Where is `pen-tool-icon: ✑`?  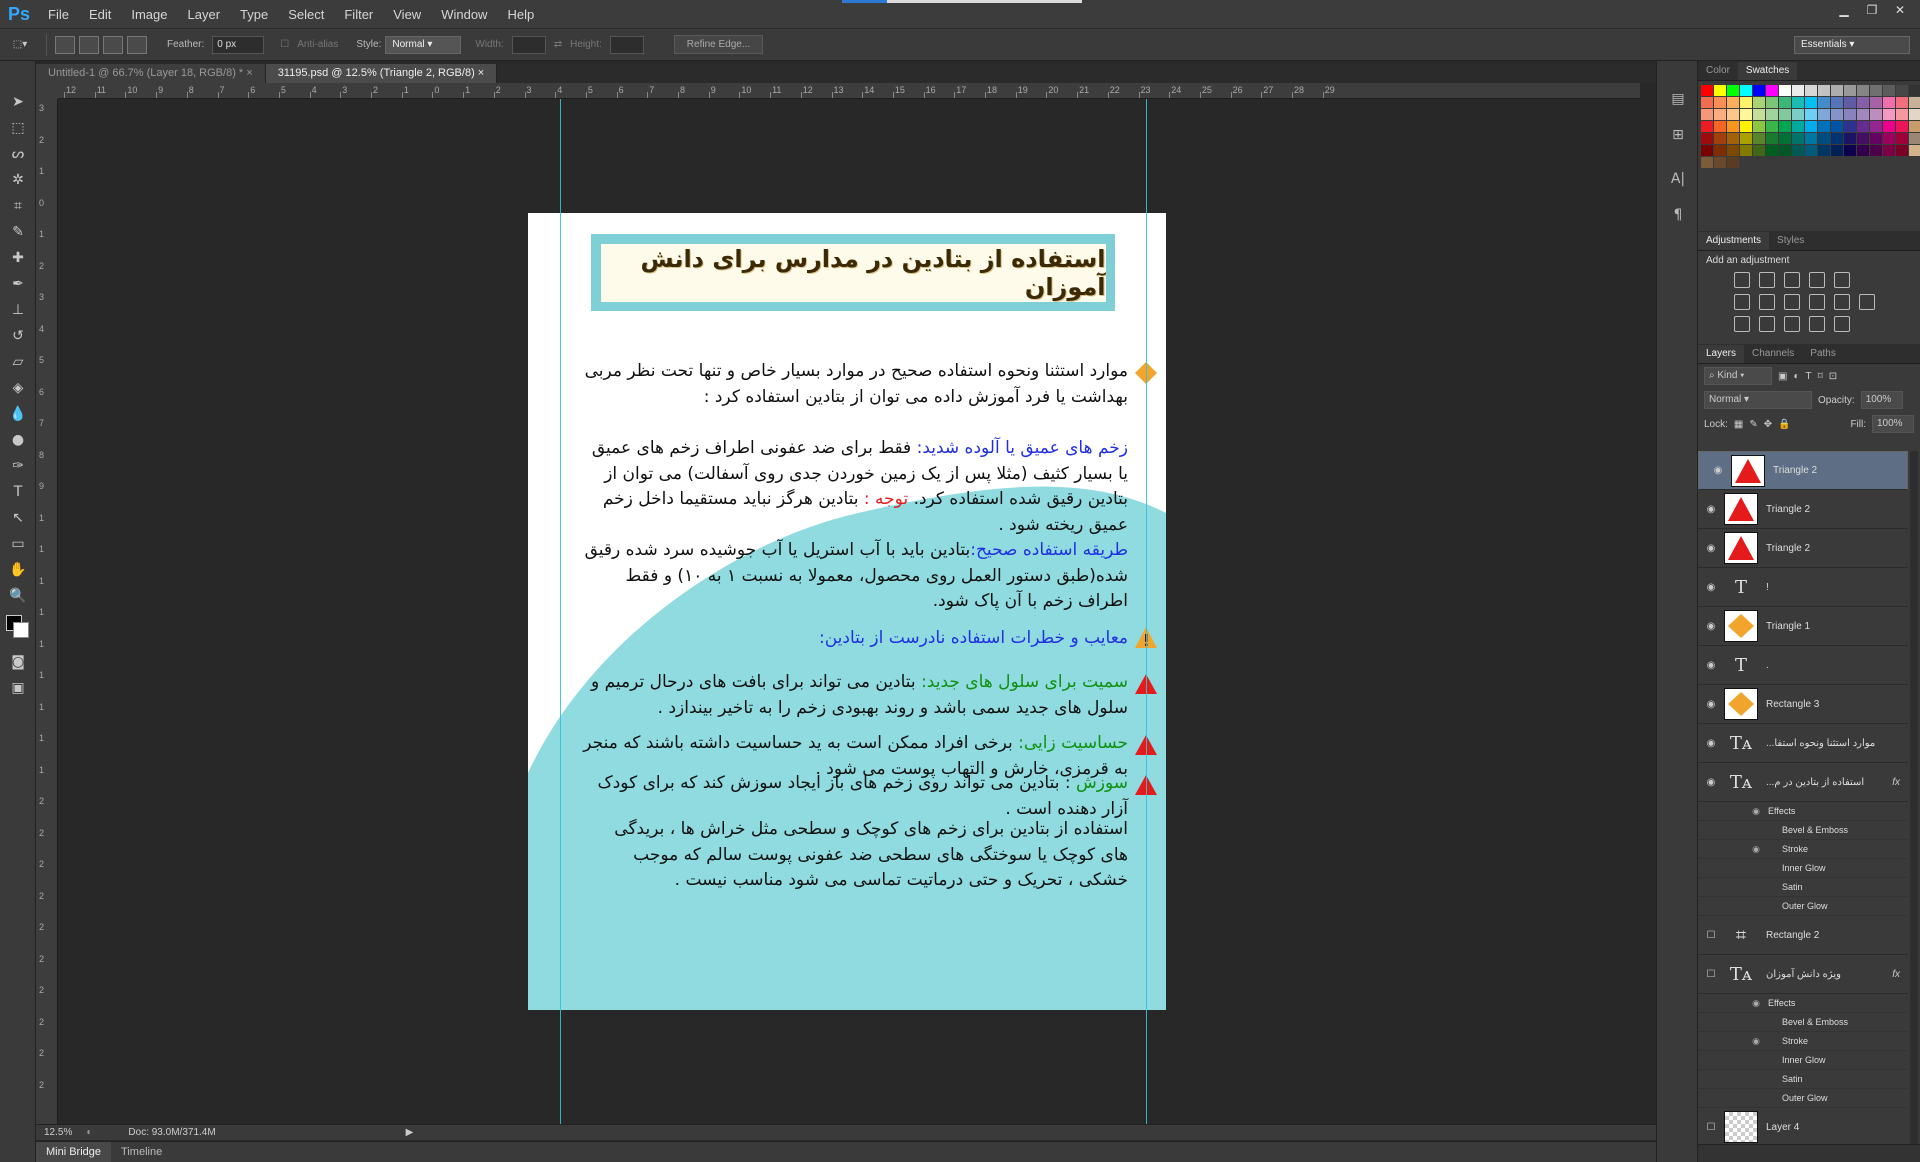 pen-tool-icon: ✑ is located at coordinates (18, 466).